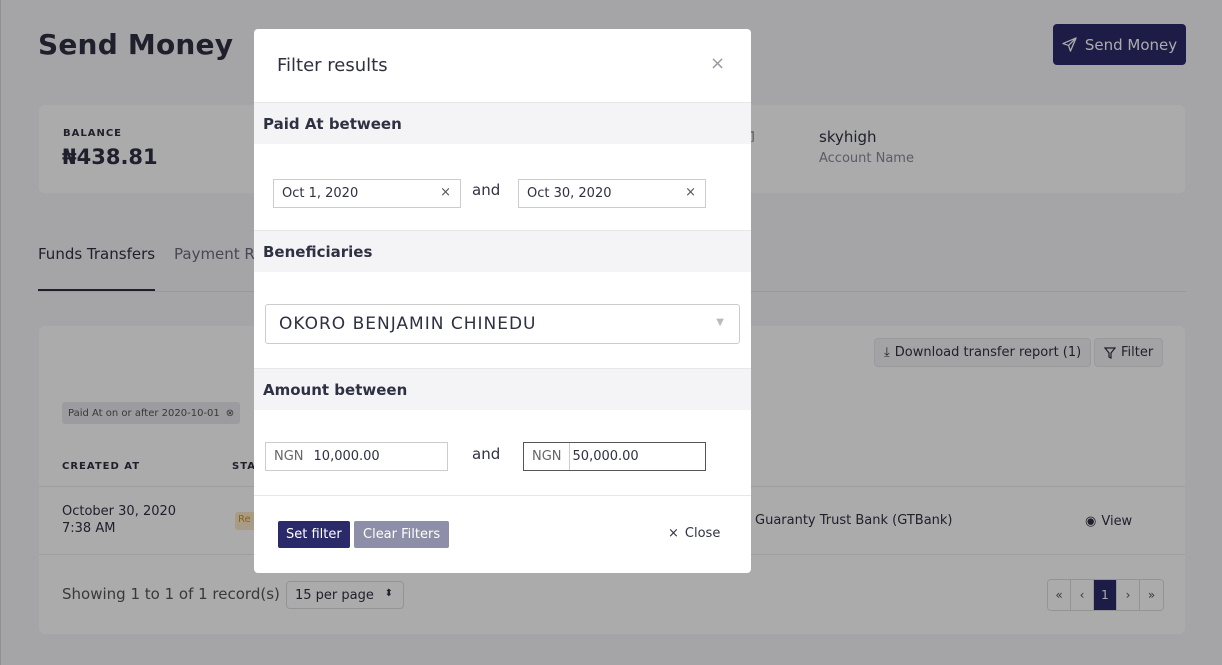 This screenshot has height=665, width=1222. I want to click on date-to-value: Oct 30, 2020, so click(569, 193).